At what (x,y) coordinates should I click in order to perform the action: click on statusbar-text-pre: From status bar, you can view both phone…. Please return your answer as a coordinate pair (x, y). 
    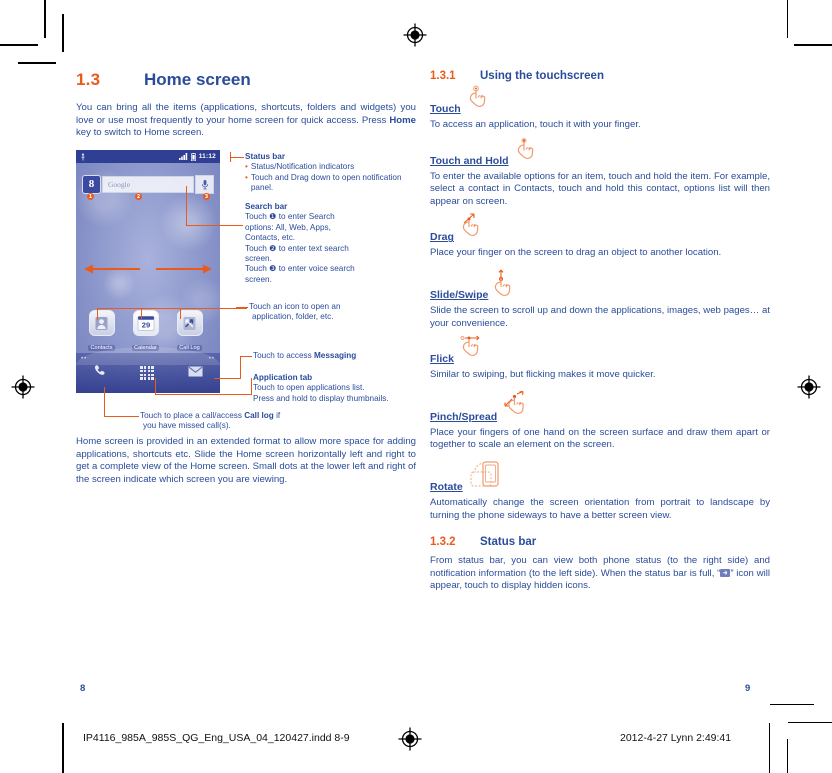
    Looking at the image, I should click on (600, 567).